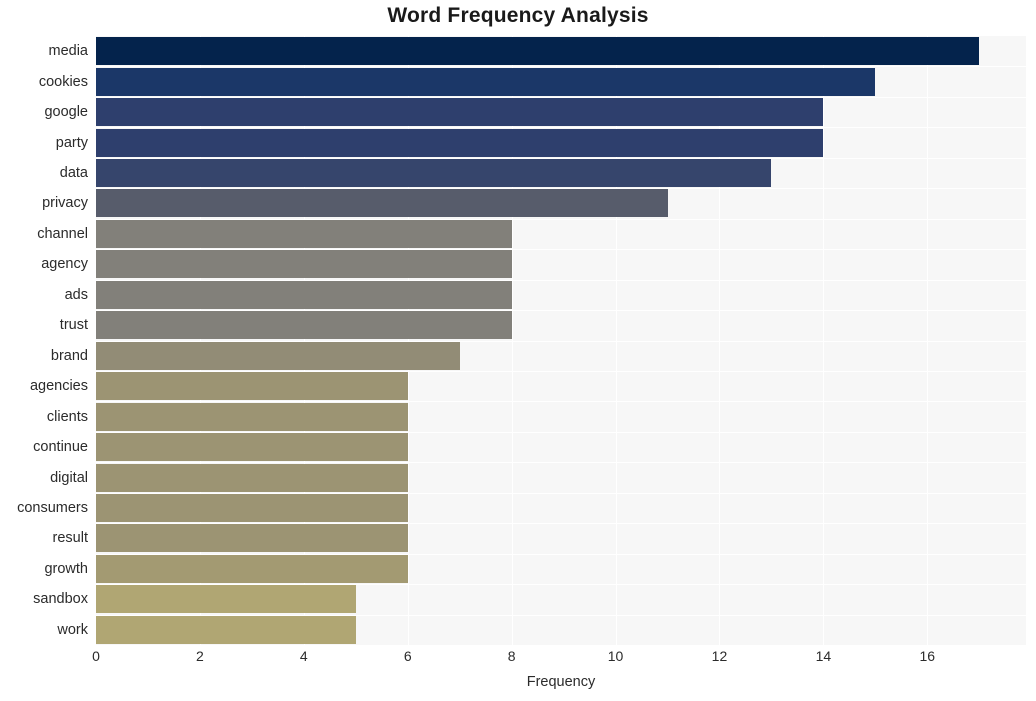 The width and height of the screenshot is (1036, 701). Describe the element at coordinates (278, 355) in the screenshot. I see `bar-brand` at that location.